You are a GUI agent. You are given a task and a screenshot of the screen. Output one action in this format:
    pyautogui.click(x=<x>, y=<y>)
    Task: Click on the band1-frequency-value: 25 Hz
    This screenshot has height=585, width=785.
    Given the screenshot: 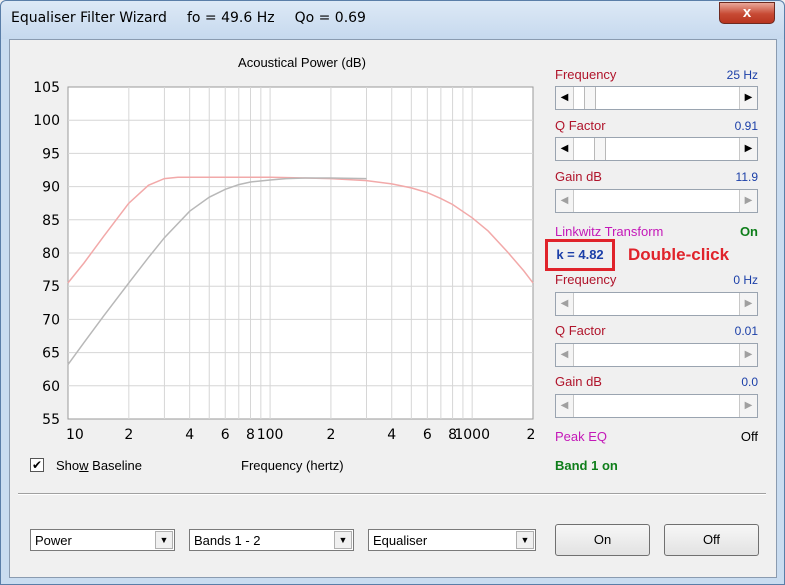 What is the action you would take?
    pyautogui.click(x=742, y=75)
    